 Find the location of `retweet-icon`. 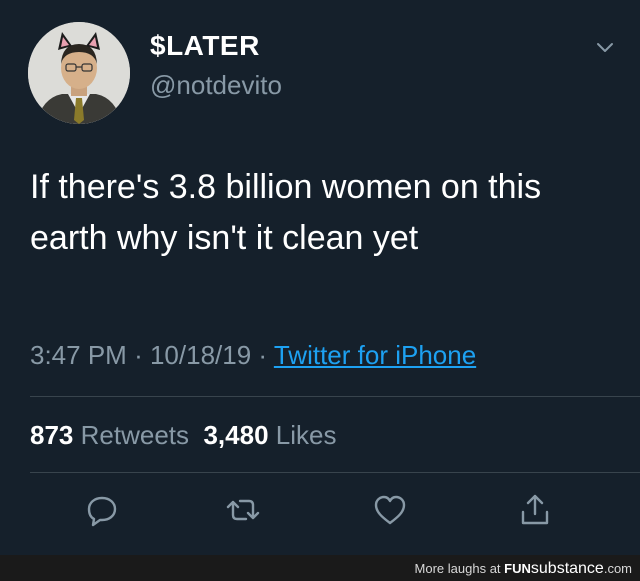

retweet-icon is located at coordinates (243, 510).